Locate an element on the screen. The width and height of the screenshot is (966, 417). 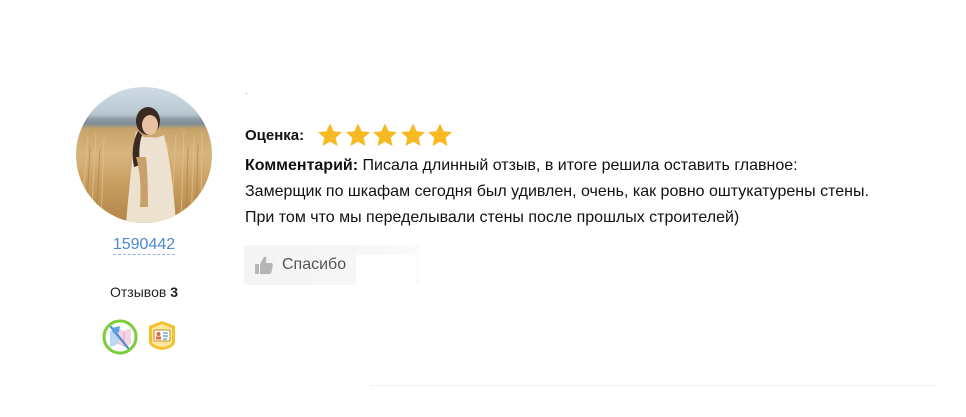
thanks-button-content: Спасибо is located at coordinates (300, 265).